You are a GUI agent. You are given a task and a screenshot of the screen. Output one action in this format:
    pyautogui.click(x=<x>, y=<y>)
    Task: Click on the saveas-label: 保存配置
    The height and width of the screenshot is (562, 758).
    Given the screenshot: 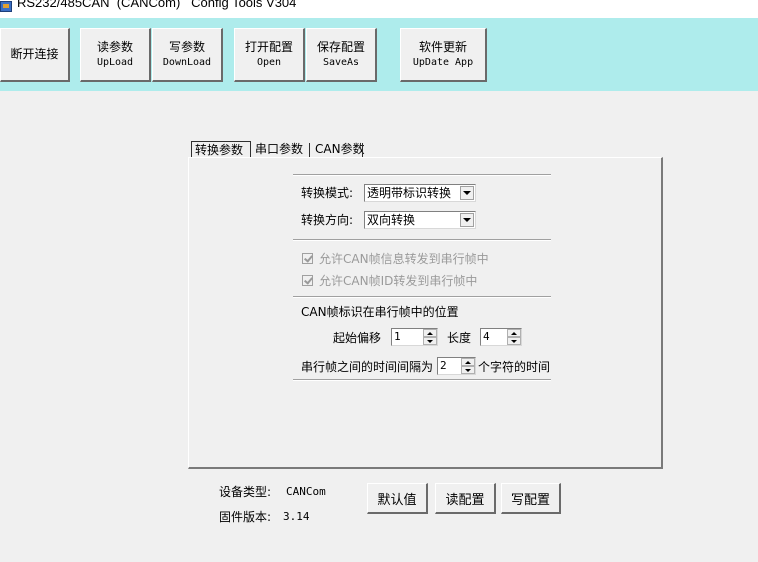 What is the action you would take?
    pyautogui.click(x=340, y=46)
    